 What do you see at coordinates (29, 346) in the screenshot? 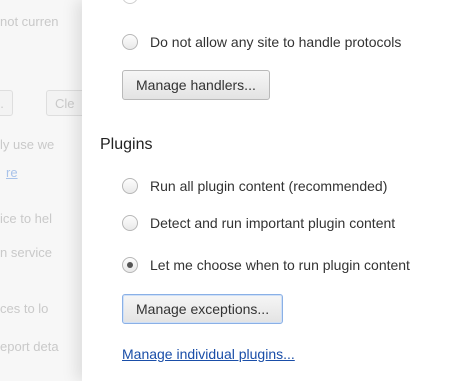
I see `background-text: eport deta` at bounding box center [29, 346].